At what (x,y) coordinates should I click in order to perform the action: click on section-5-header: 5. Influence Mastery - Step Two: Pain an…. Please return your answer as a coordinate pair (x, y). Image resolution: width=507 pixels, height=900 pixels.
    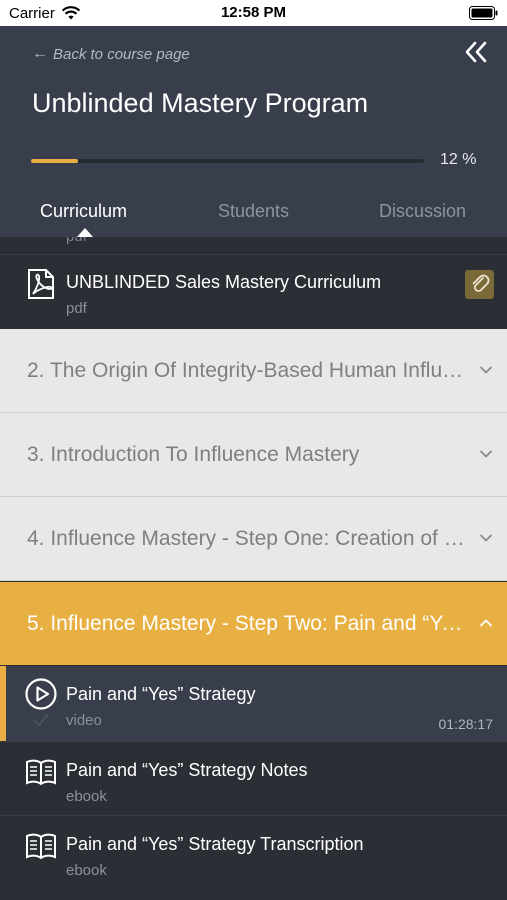
    Looking at the image, I should click on (253, 623).